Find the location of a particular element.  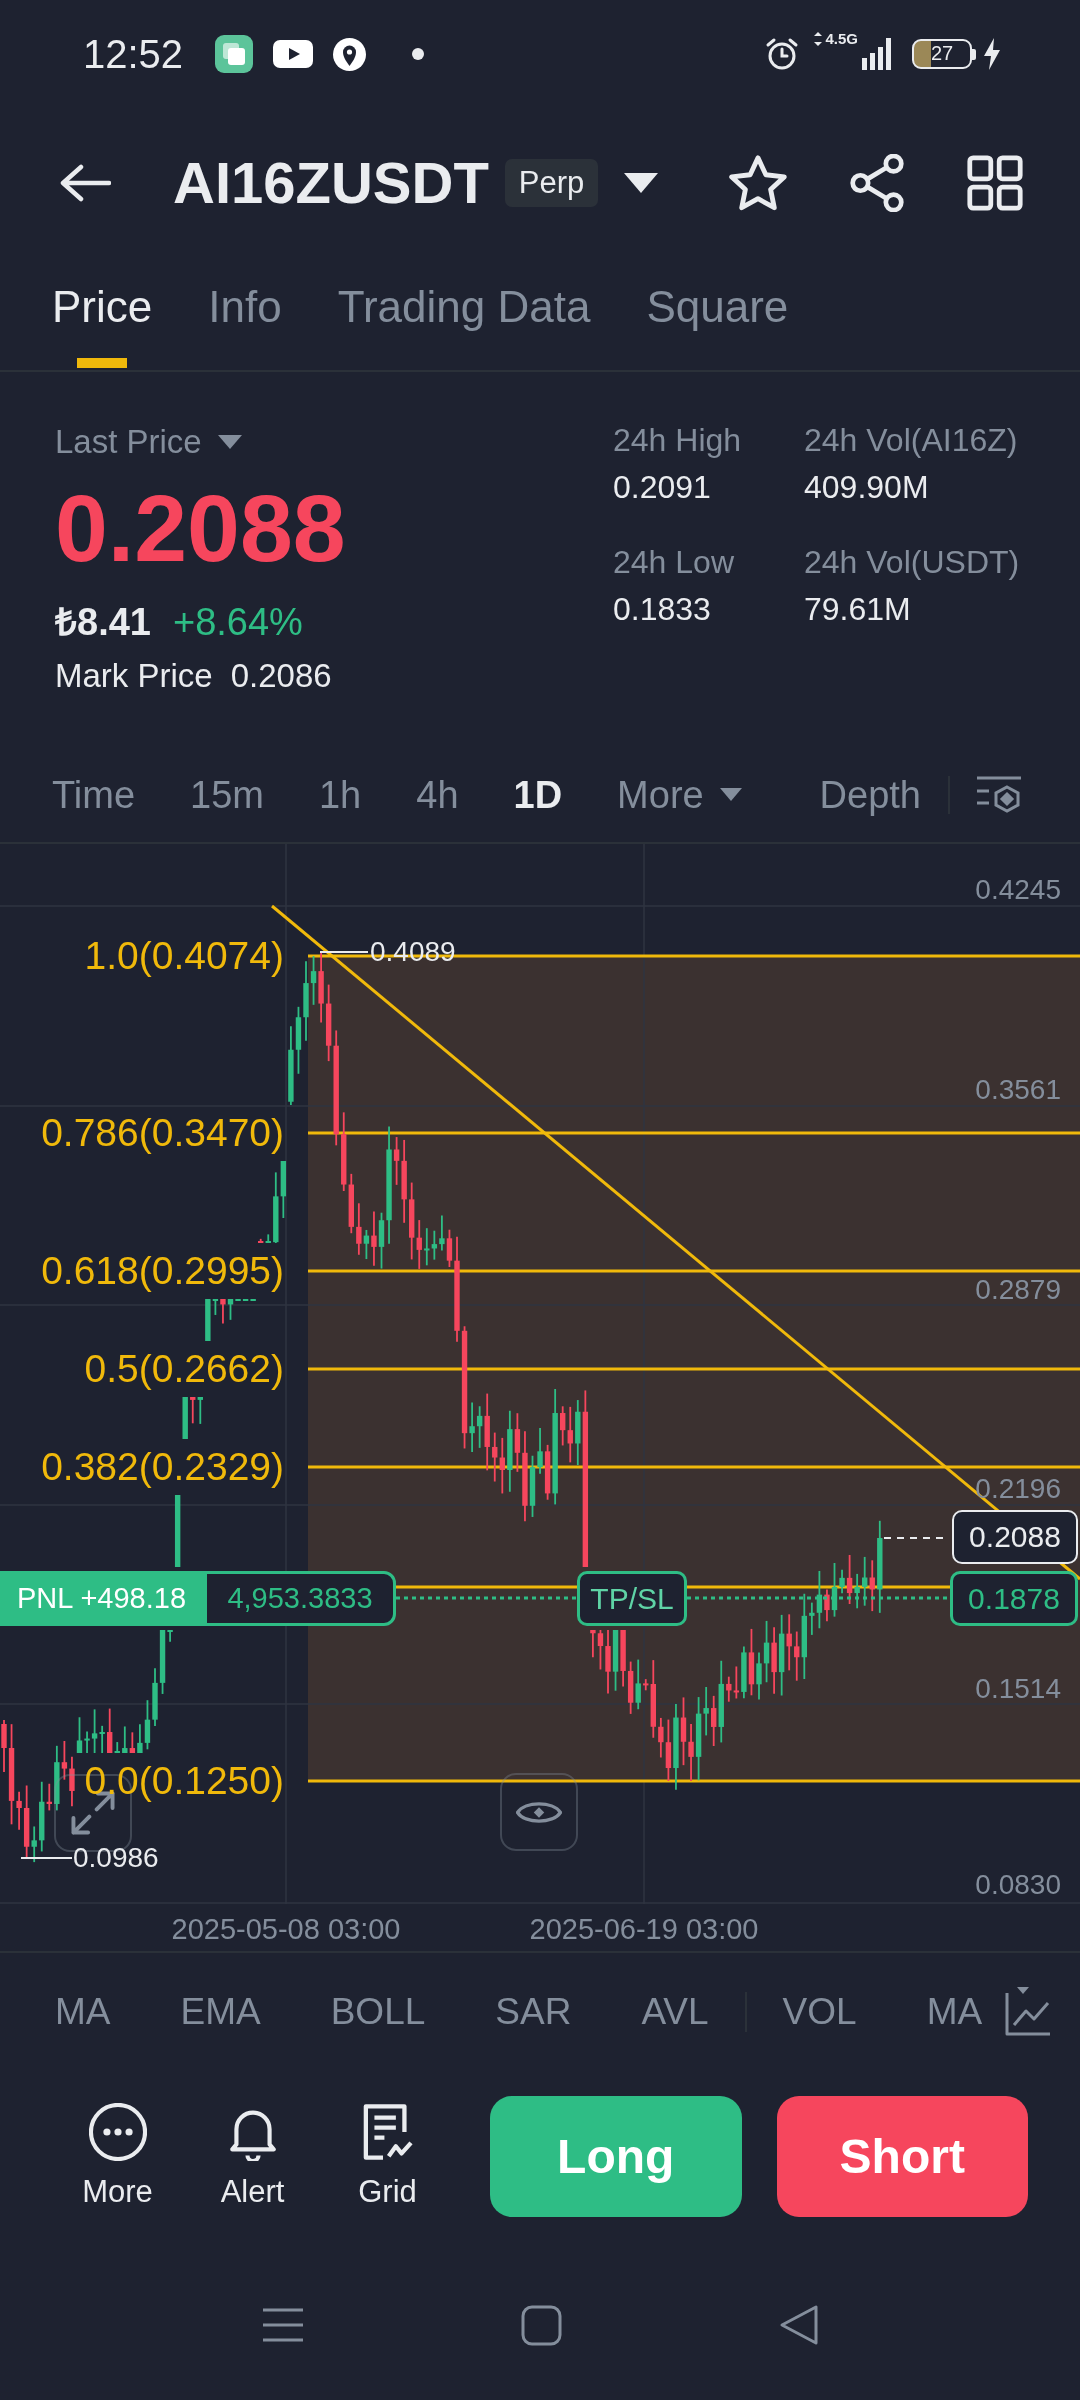

star-icon is located at coordinates (758, 183).